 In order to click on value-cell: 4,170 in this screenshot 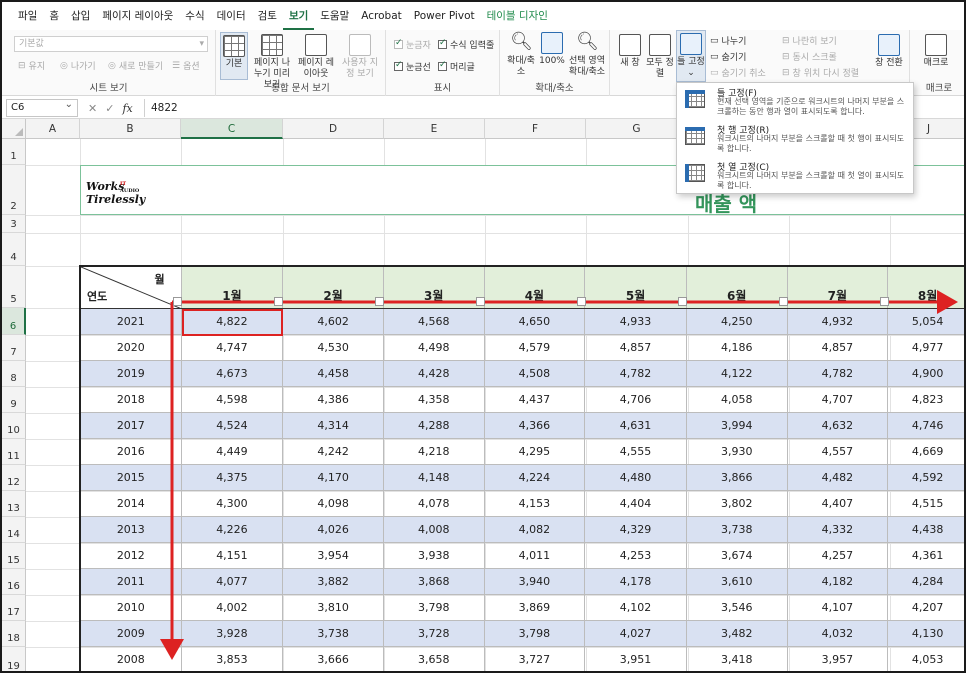, I will do `click(333, 477)`.